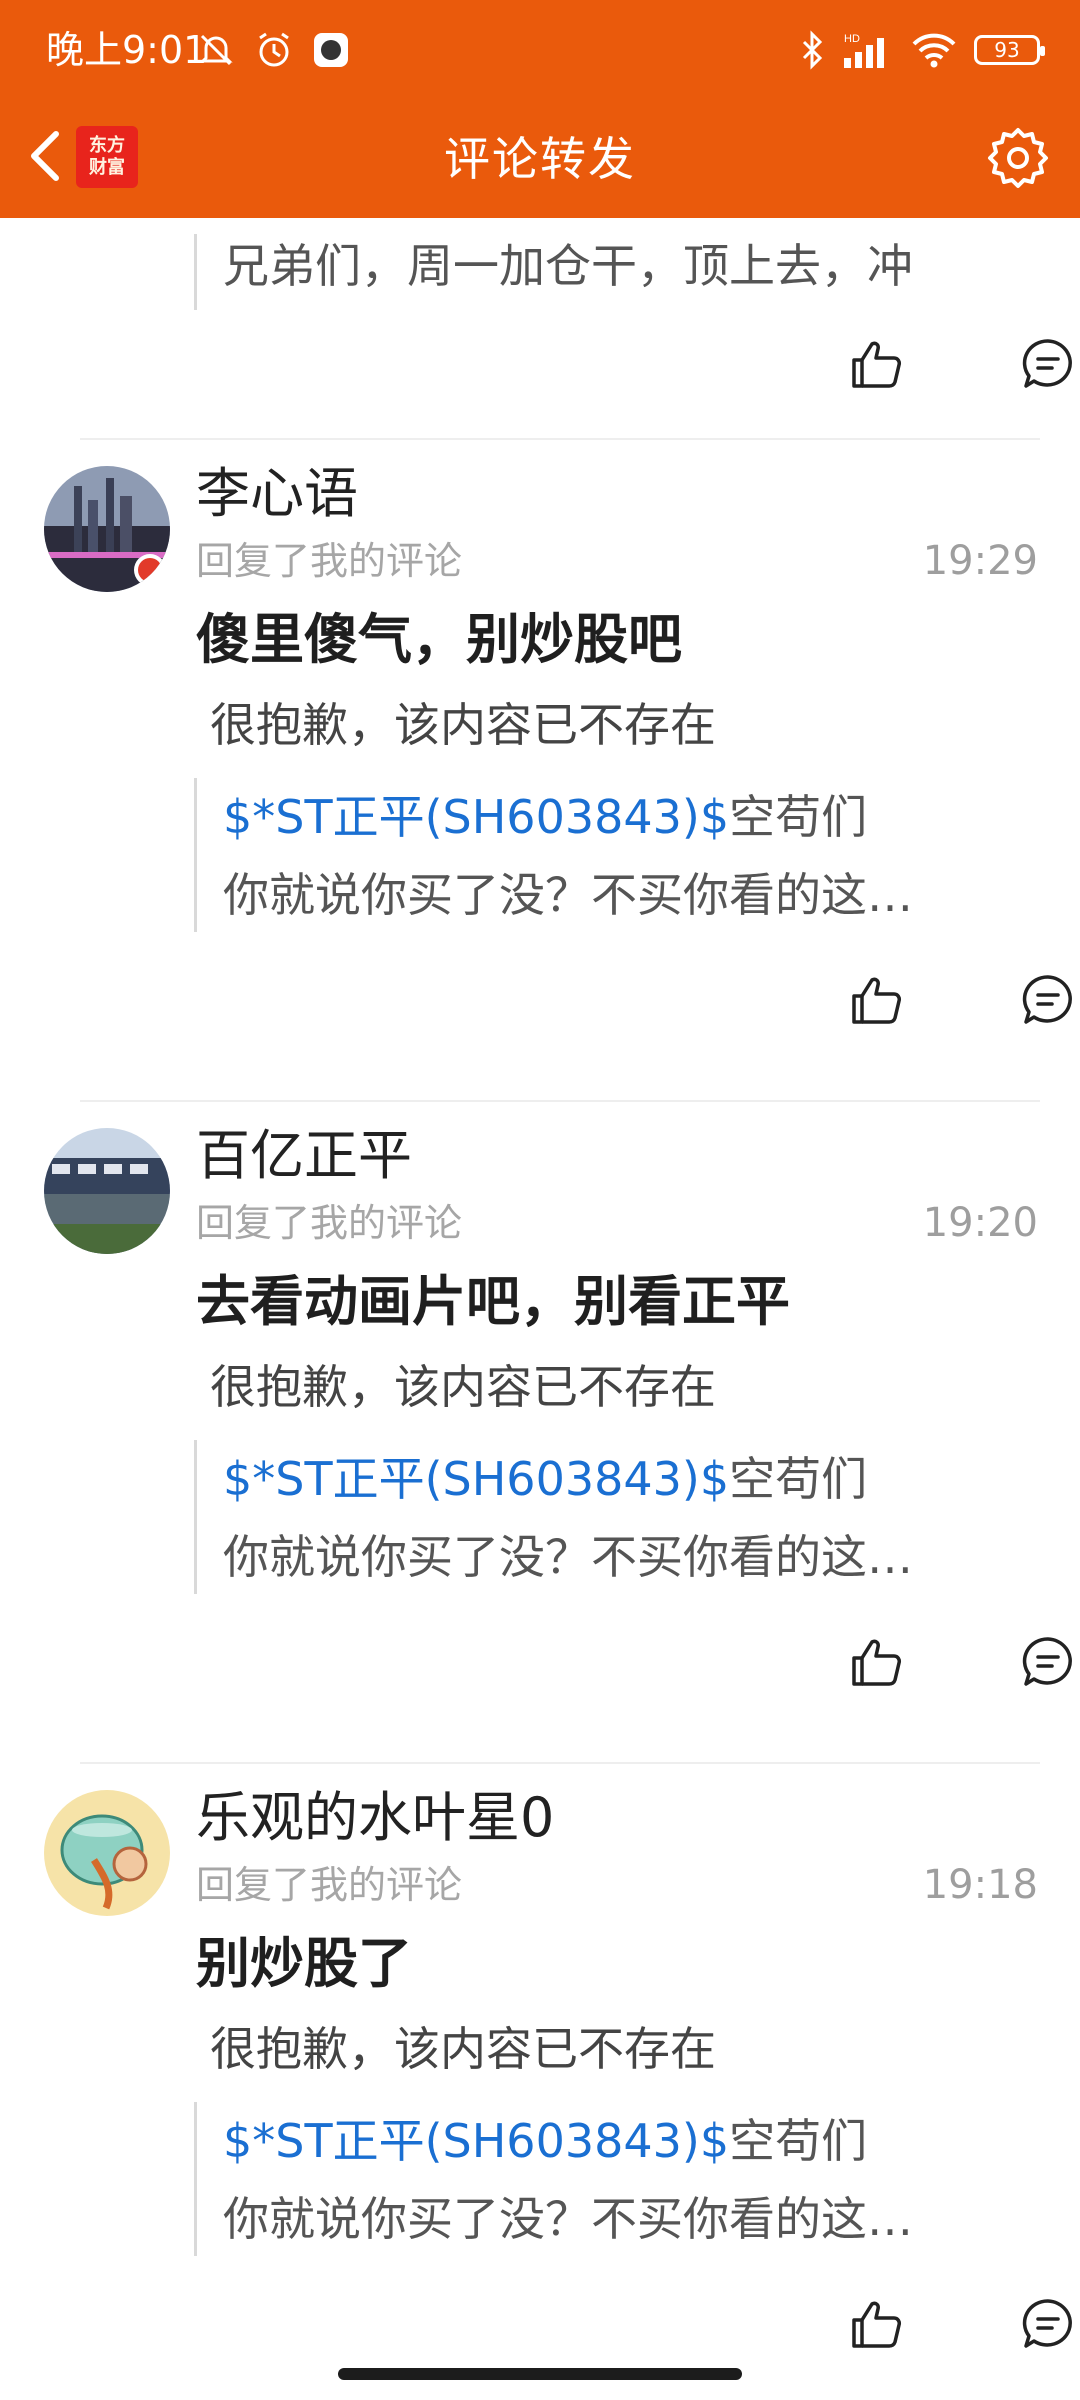 The height and width of the screenshot is (2400, 1080). Describe the element at coordinates (852, 39) in the screenshot. I see `svg-text: HD` at that location.